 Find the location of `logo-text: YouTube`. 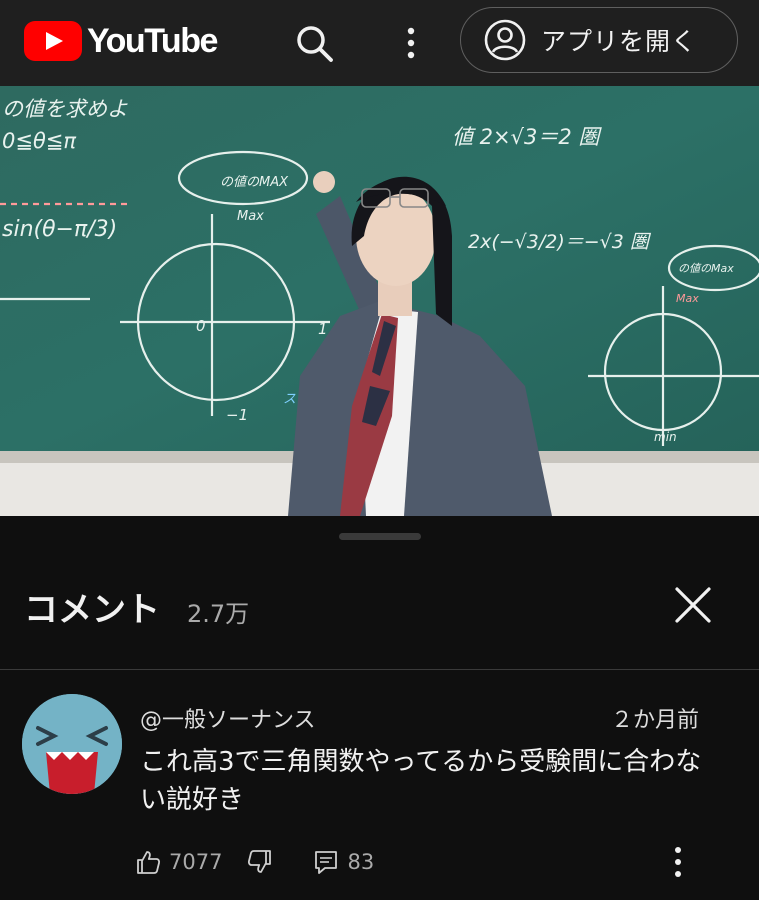

logo-text: YouTube is located at coordinates (152, 40).